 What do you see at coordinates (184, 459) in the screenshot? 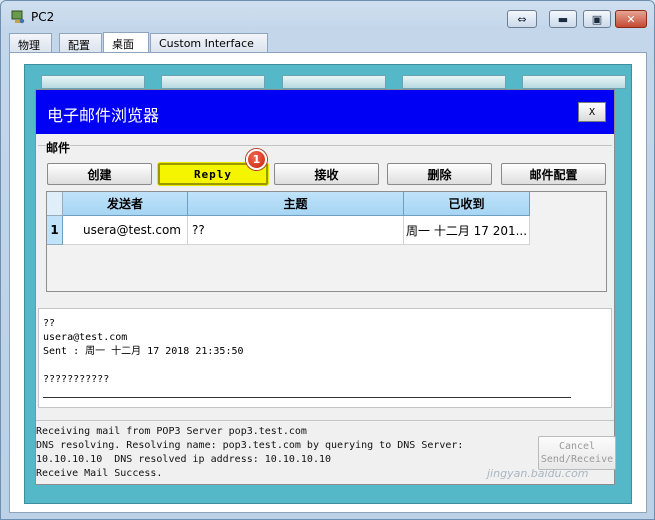
I see `status-line: 10.10.10.10 DNS resolved ip address` at bounding box center [184, 459].